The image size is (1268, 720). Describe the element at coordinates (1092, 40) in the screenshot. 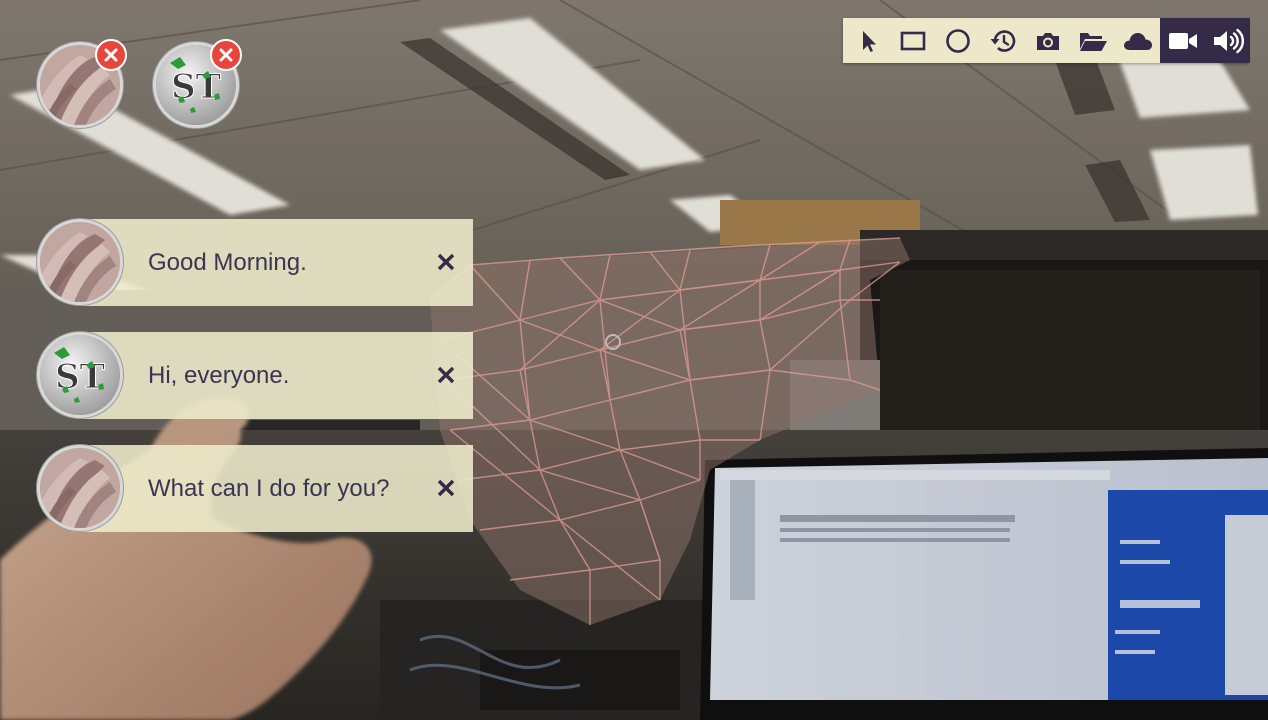

I see `folder-open-icon` at that location.